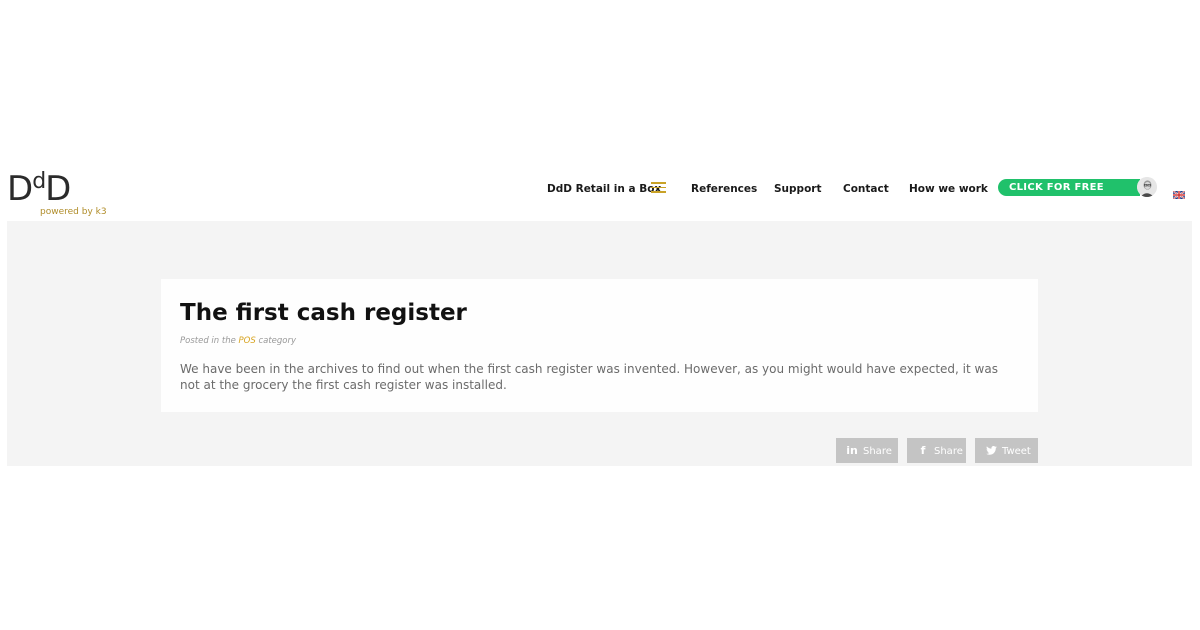  Describe the element at coordinates (1069, 194) in the screenshot. I see `free-offer-button: CLICK FOR FREE OFFER` at that location.